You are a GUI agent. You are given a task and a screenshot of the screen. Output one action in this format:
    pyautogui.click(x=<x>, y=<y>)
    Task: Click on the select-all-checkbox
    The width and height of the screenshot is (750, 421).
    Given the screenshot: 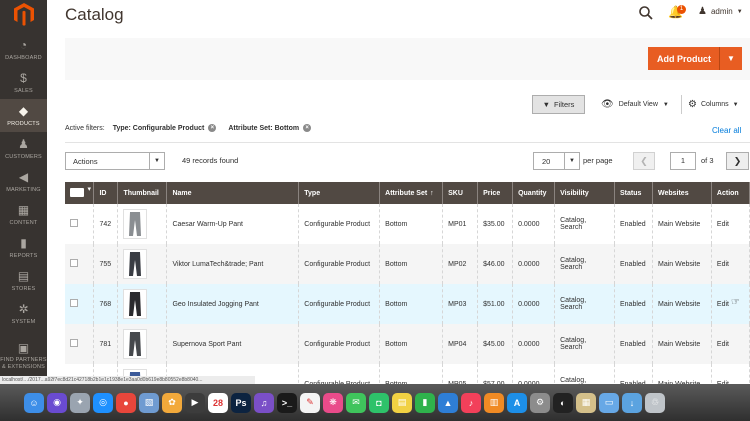 What is the action you would take?
    pyautogui.click(x=80, y=191)
    